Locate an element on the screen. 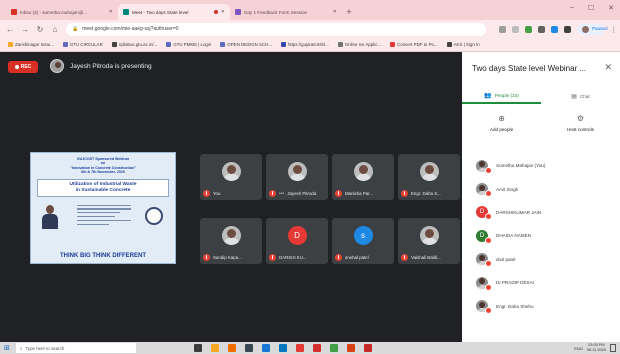 This screenshot has height=354, width=620. new-tab-button: + is located at coordinates (349, 12).